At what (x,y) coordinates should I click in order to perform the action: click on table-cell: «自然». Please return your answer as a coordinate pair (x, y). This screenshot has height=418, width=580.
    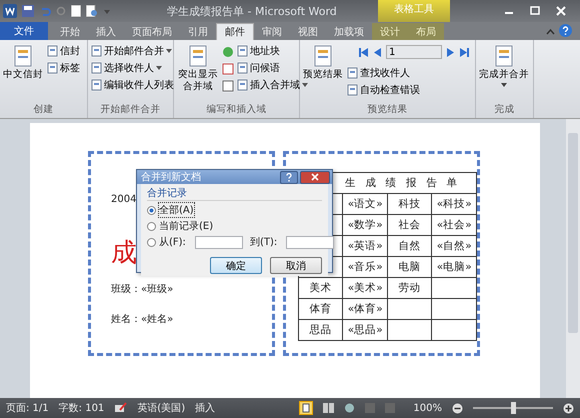
    Looking at the image, I should click on (454, 246).